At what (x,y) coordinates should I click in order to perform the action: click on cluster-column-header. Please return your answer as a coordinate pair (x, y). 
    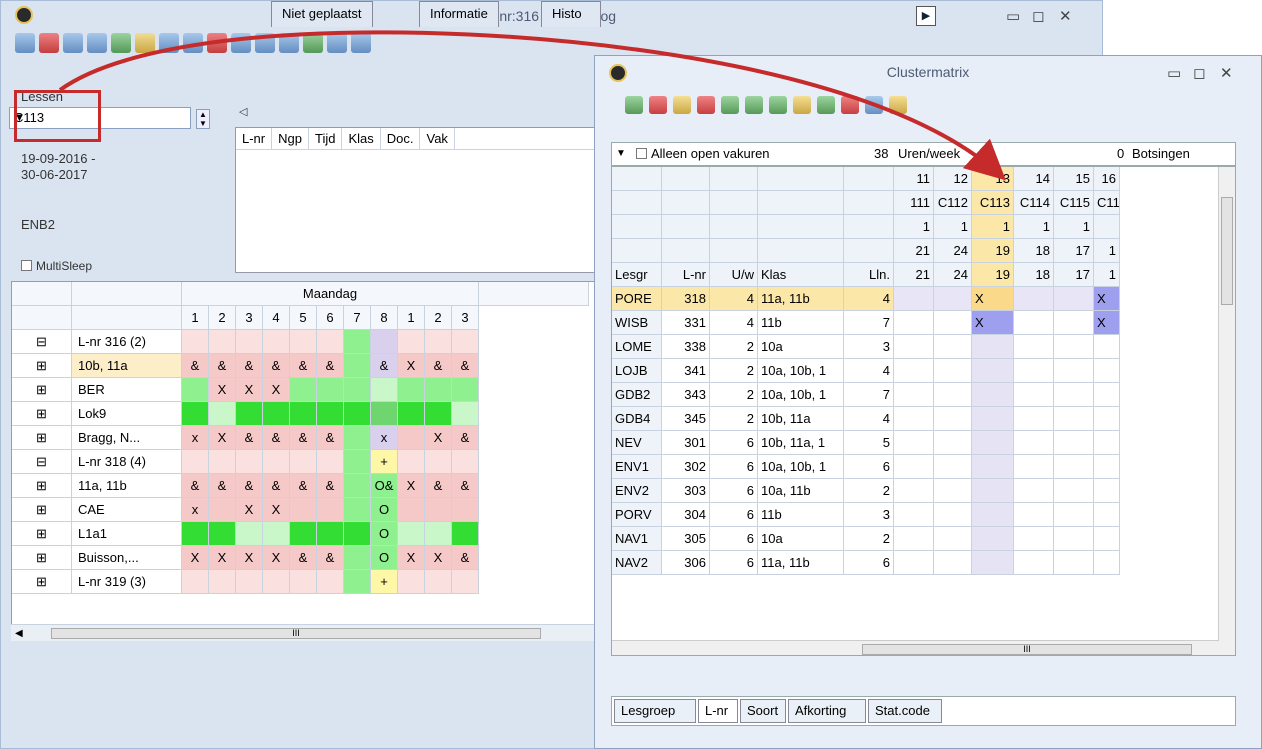
    Looking at the image, I should click on (1107, 227).